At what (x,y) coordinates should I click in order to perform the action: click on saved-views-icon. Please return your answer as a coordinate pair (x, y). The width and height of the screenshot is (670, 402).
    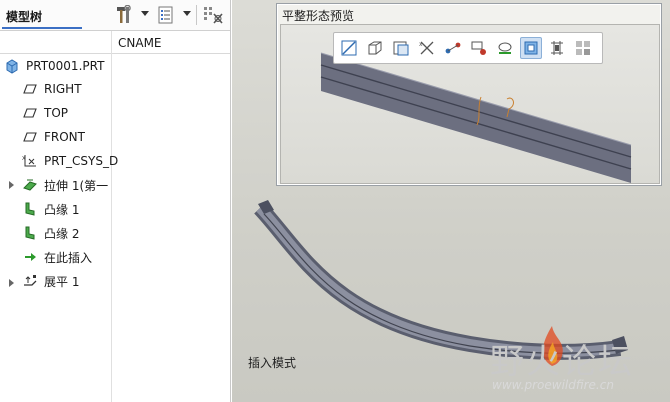
    Looking at the image, I should click on (401, 48).